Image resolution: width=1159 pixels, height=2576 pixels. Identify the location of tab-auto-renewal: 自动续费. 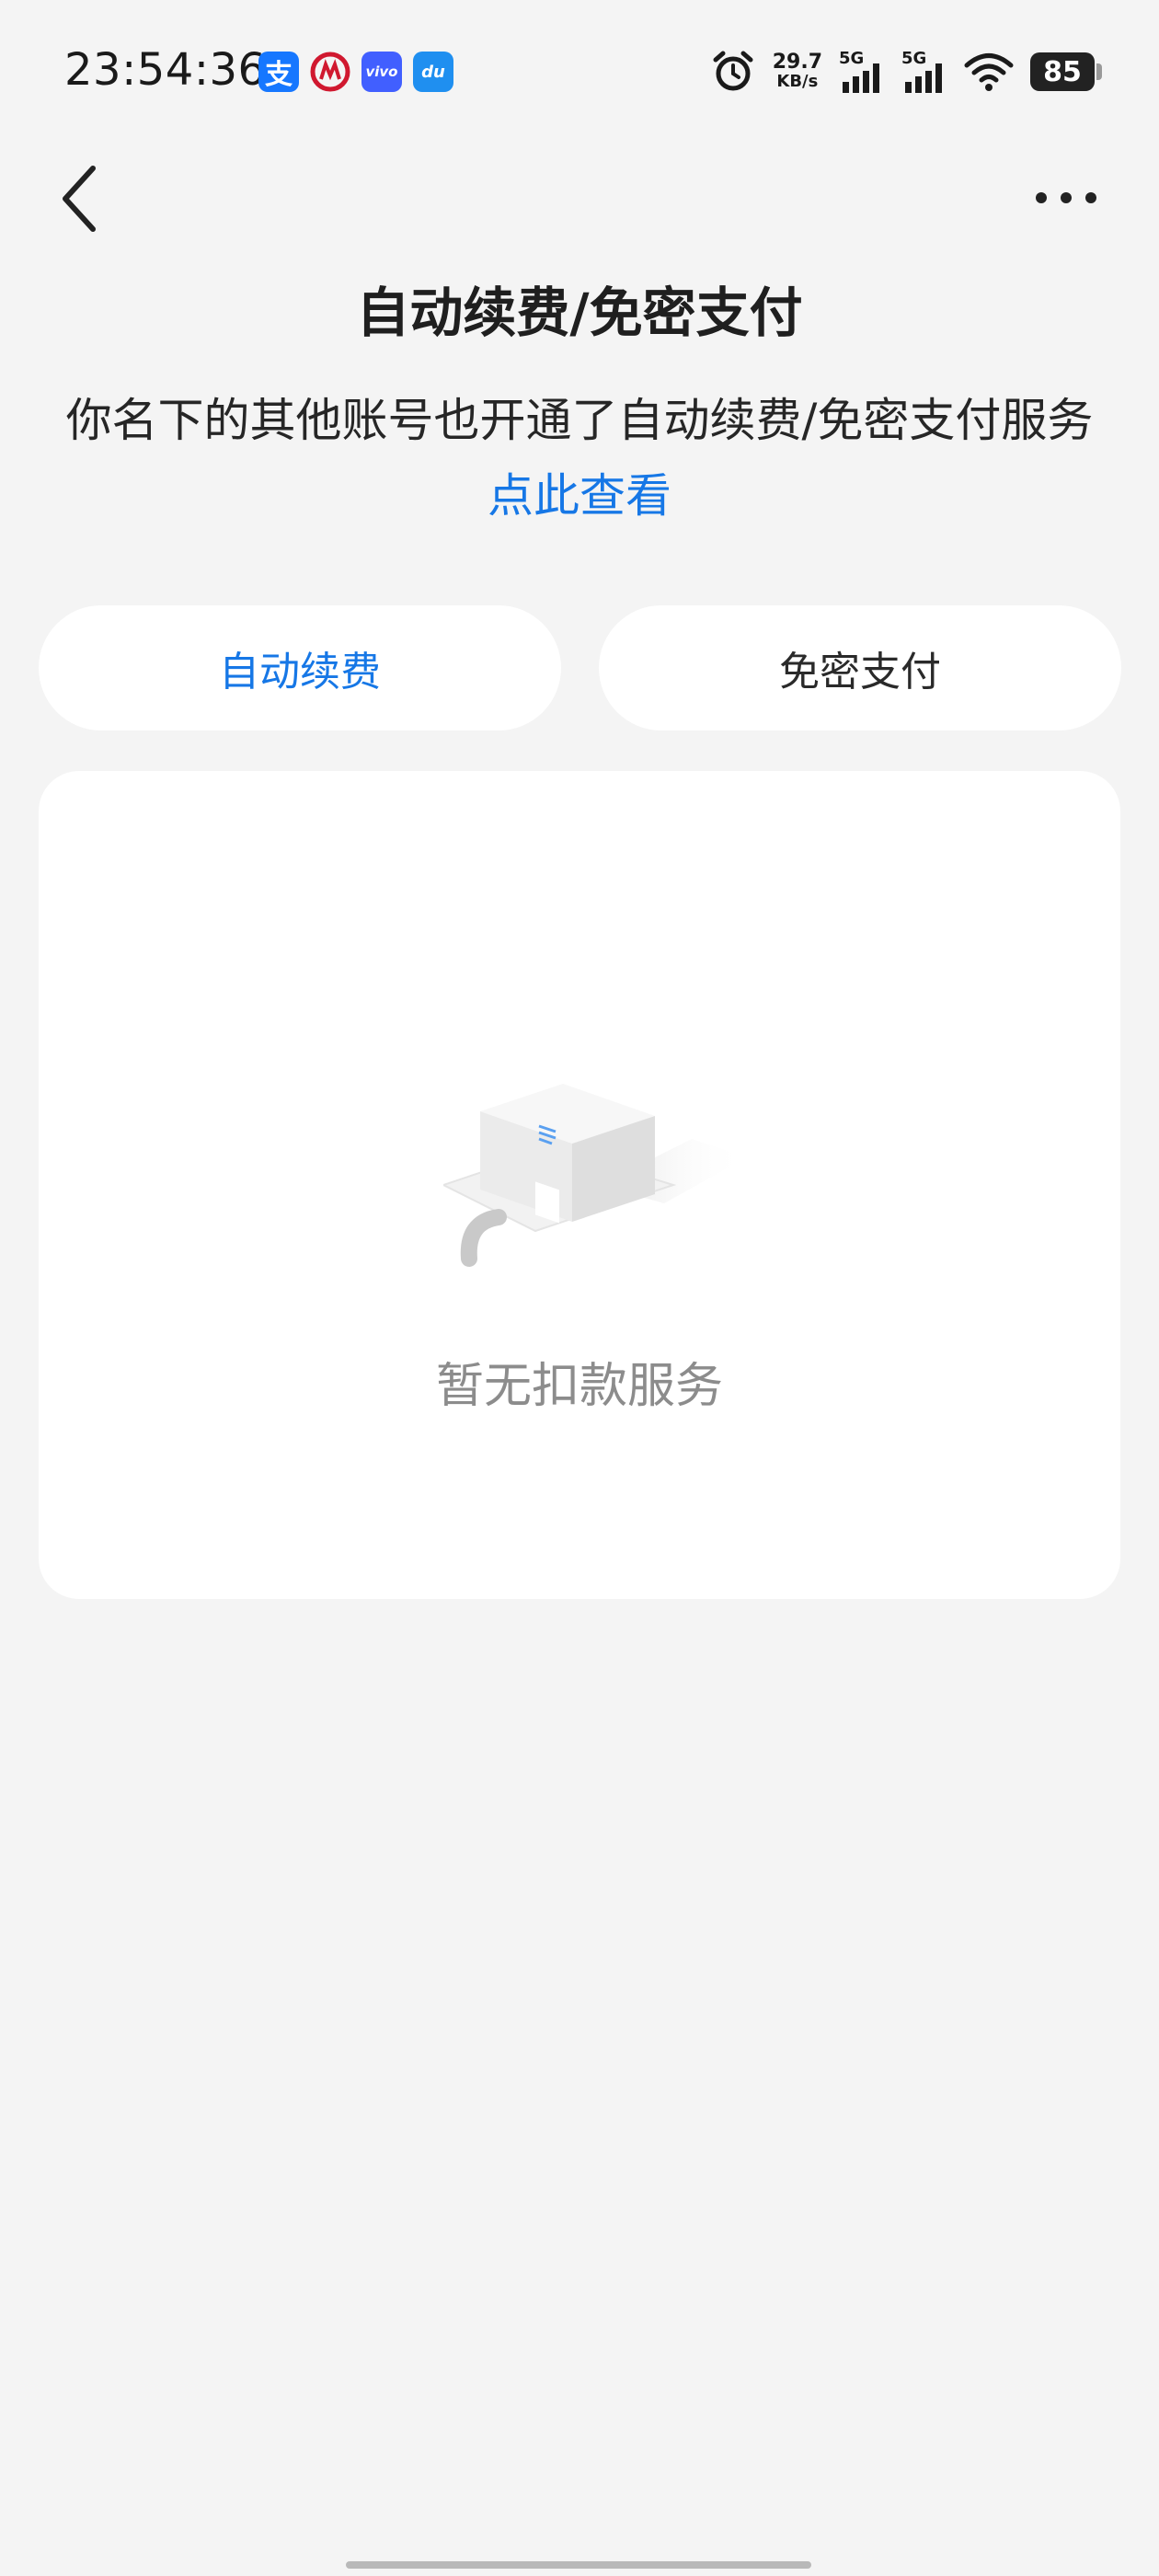
(300, 667).